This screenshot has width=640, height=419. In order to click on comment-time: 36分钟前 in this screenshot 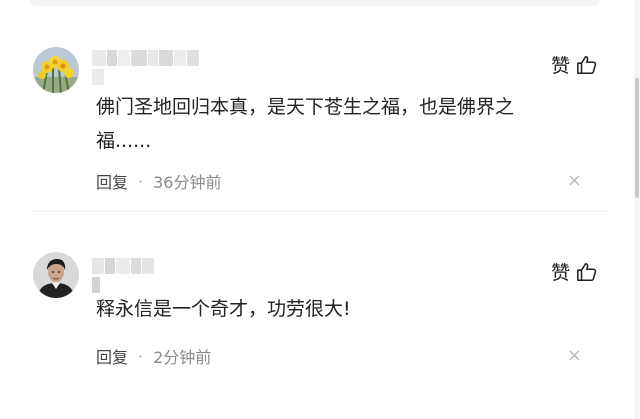, I will do `click(187, 182)`.